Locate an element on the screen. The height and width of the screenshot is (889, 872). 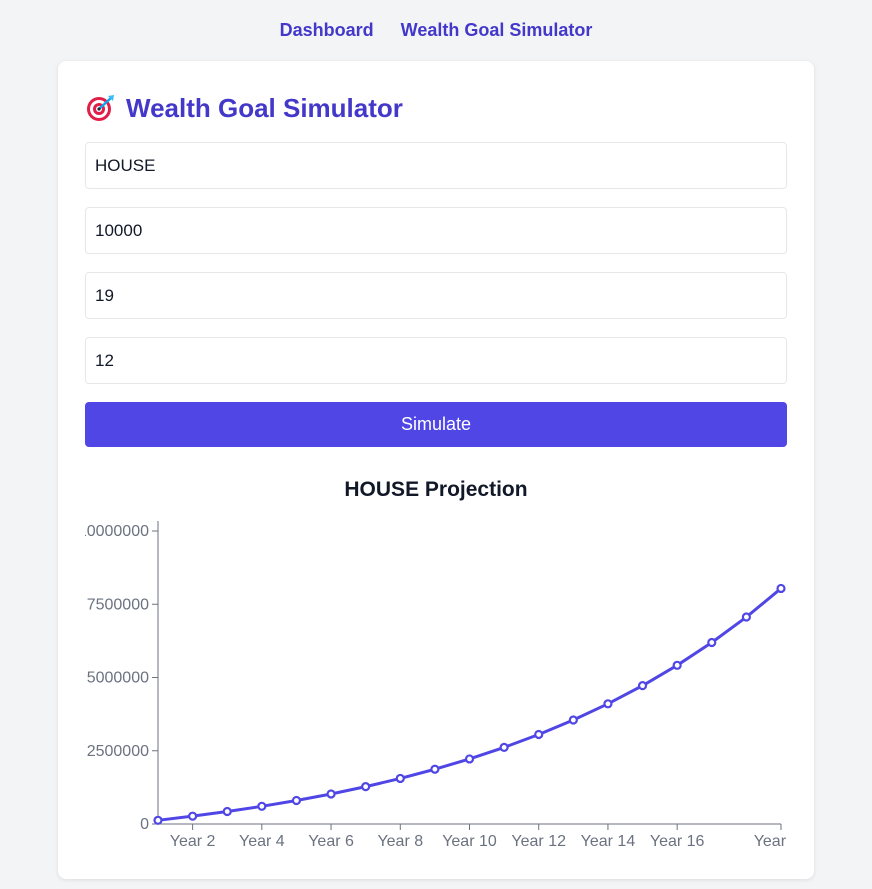
goal-name-input is located at coordinates (436, 165).